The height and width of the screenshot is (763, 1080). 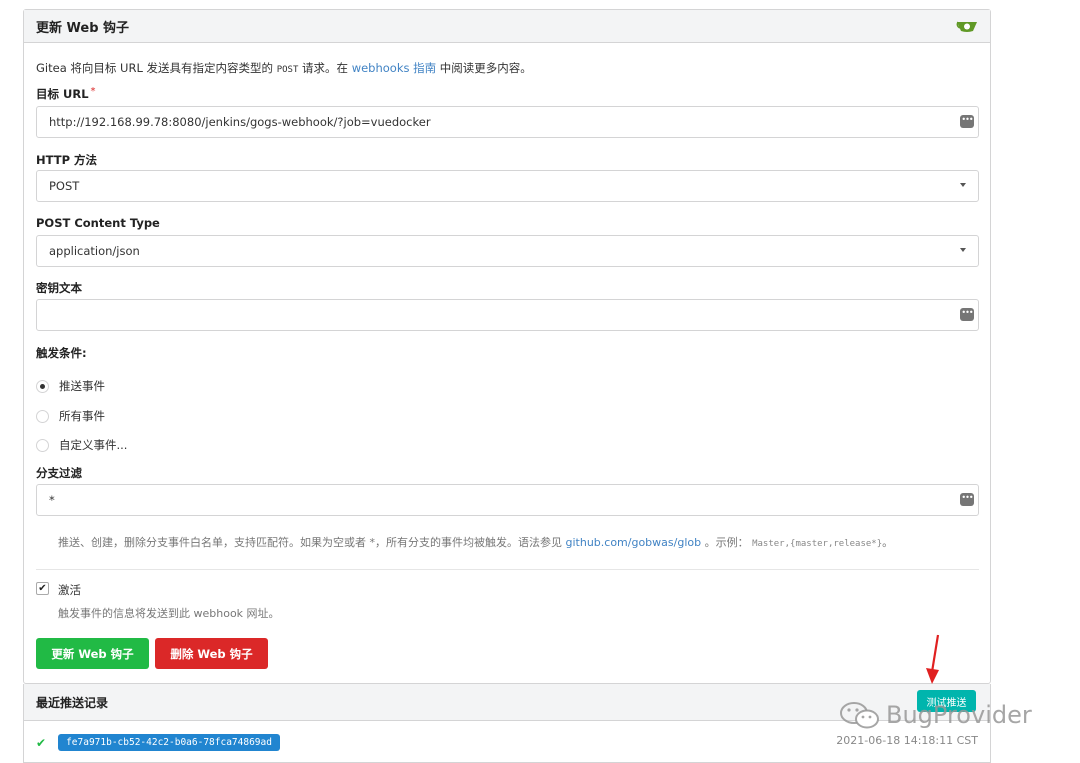 What do you see at coordinates (507, 315) in the screenshot?
I see `secret-input: •••` at bounding box center [507, 315].